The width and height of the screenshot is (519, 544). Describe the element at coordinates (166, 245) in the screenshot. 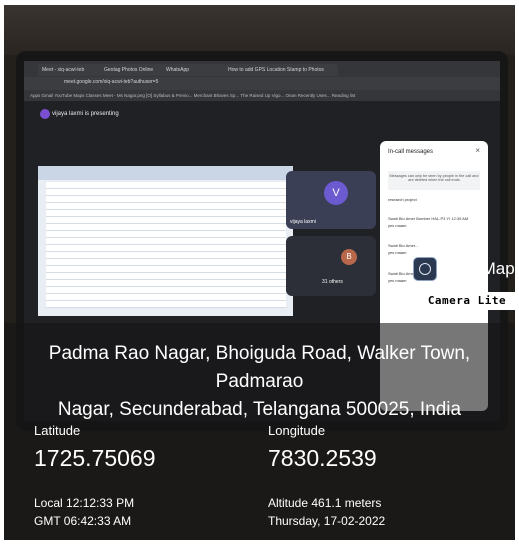

I see `spreadsheet-grid` at that location.